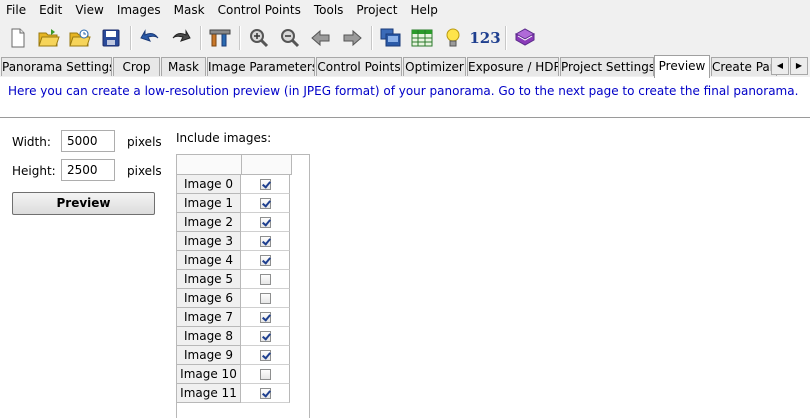 The width and height of the screenshot is (810, 418). I want to click on fast-preview-icon, so click(391, 38).